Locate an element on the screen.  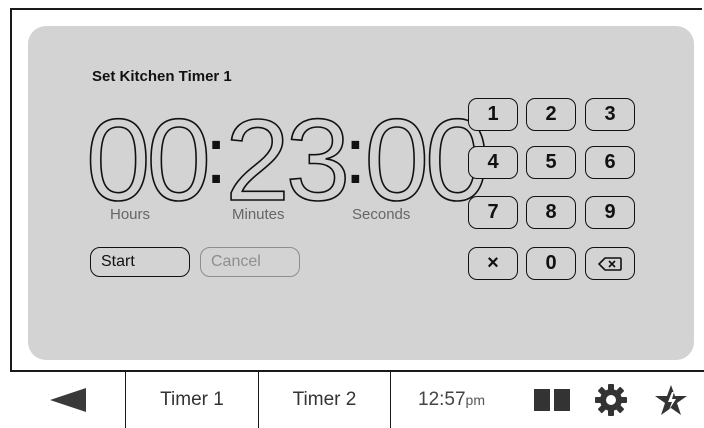
clock: 12:57 pm is located at coordinates (463, 400).